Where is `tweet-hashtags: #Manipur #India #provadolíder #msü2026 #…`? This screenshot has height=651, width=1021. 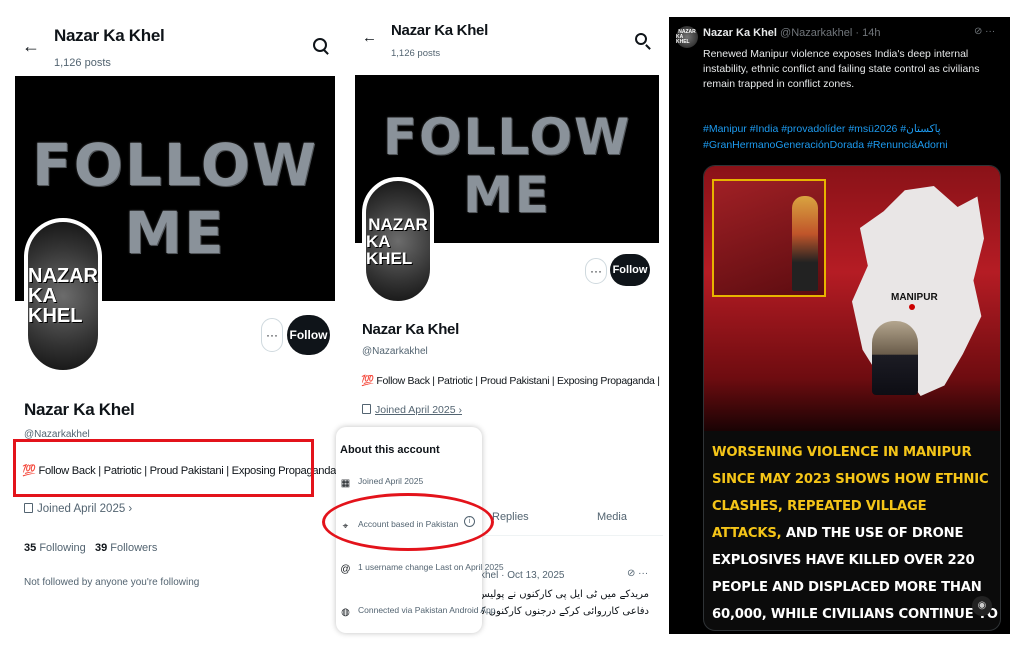
tweet-hashtags: #Manipur #India #provadolíder #msü2026 #… is located at coordinates (853, 137).